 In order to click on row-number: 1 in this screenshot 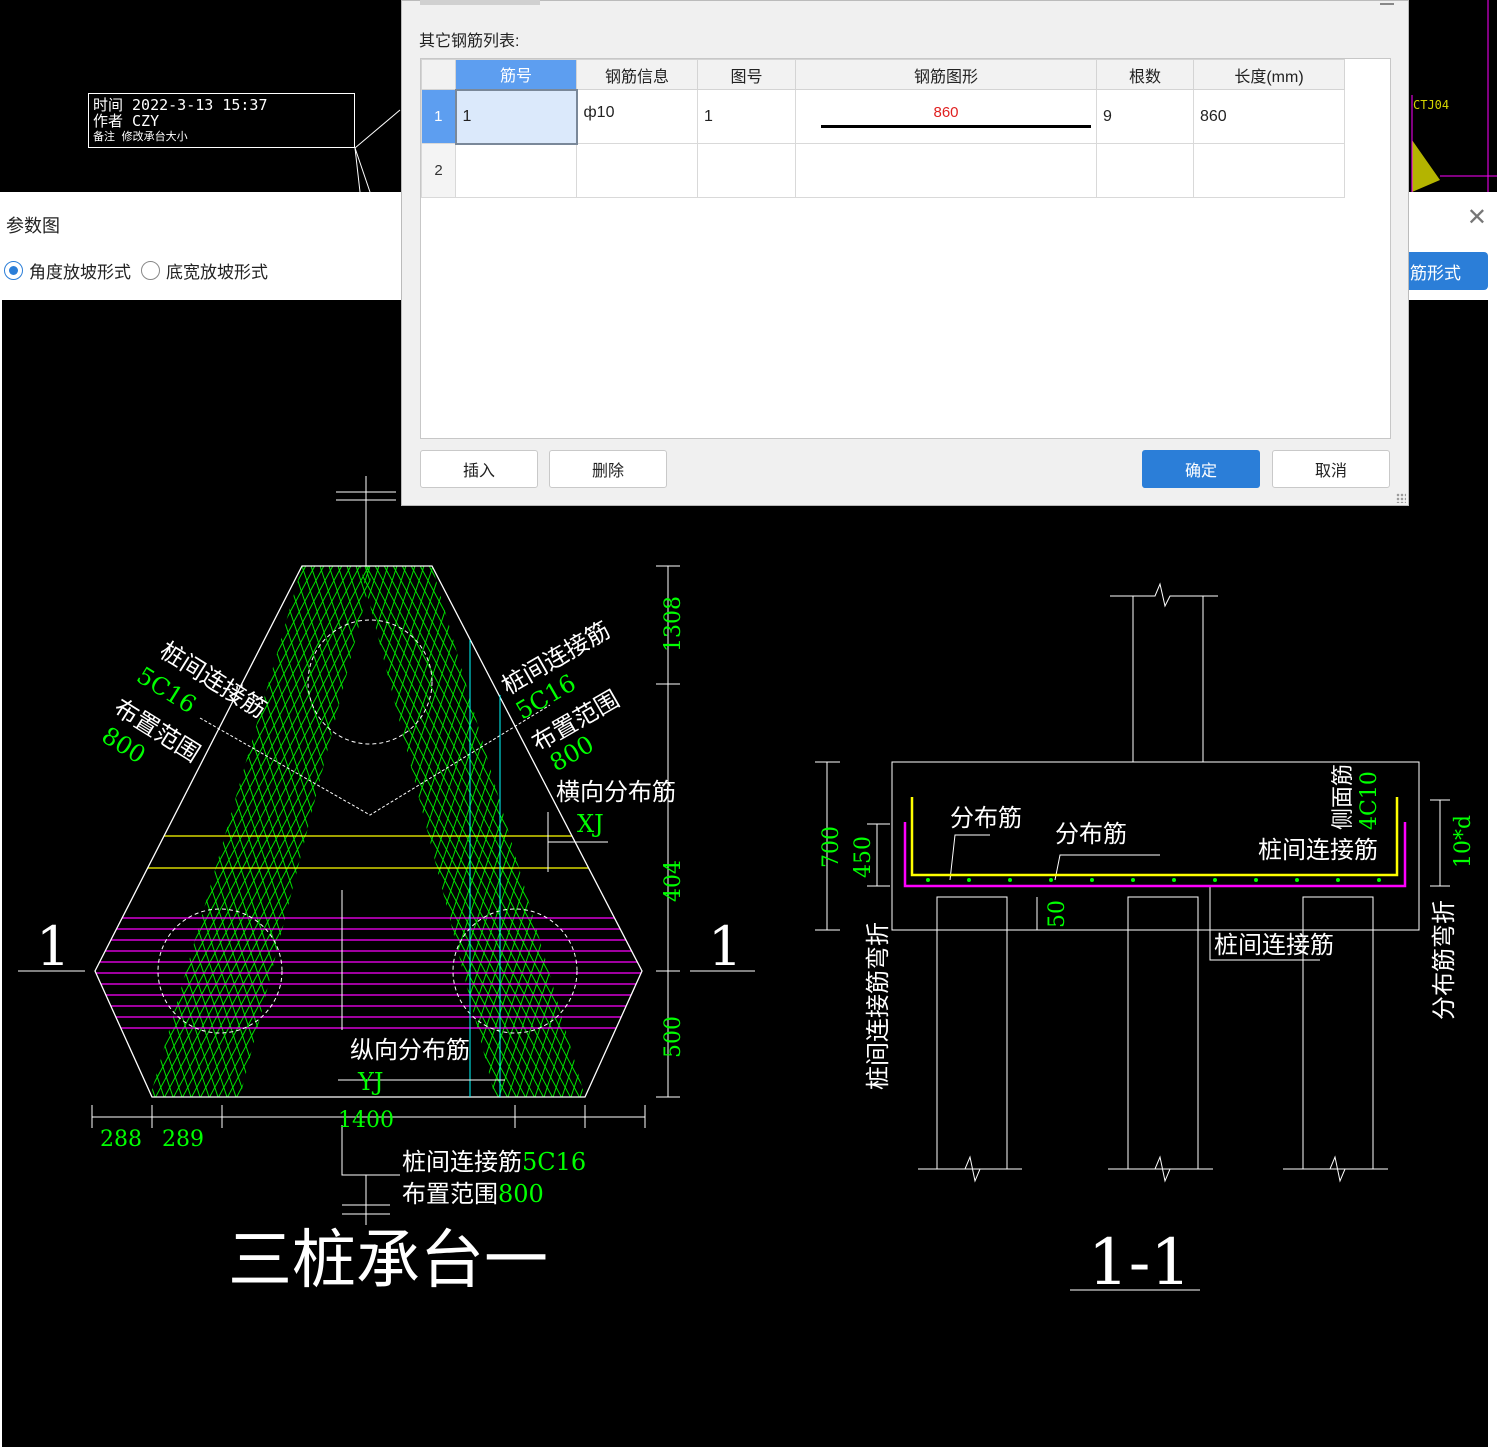, I will do `click(438, 116)`.